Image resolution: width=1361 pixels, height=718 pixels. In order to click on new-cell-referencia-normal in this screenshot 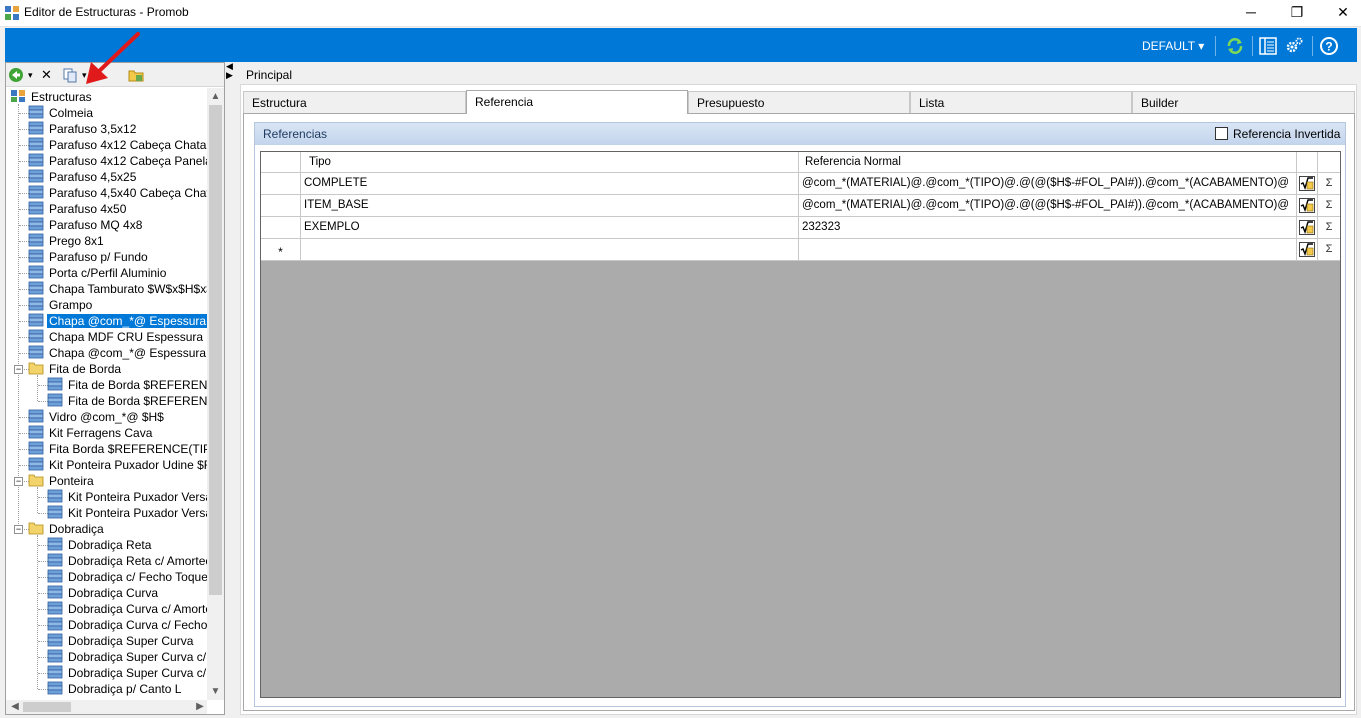, I will do `click(1048, 249)`.